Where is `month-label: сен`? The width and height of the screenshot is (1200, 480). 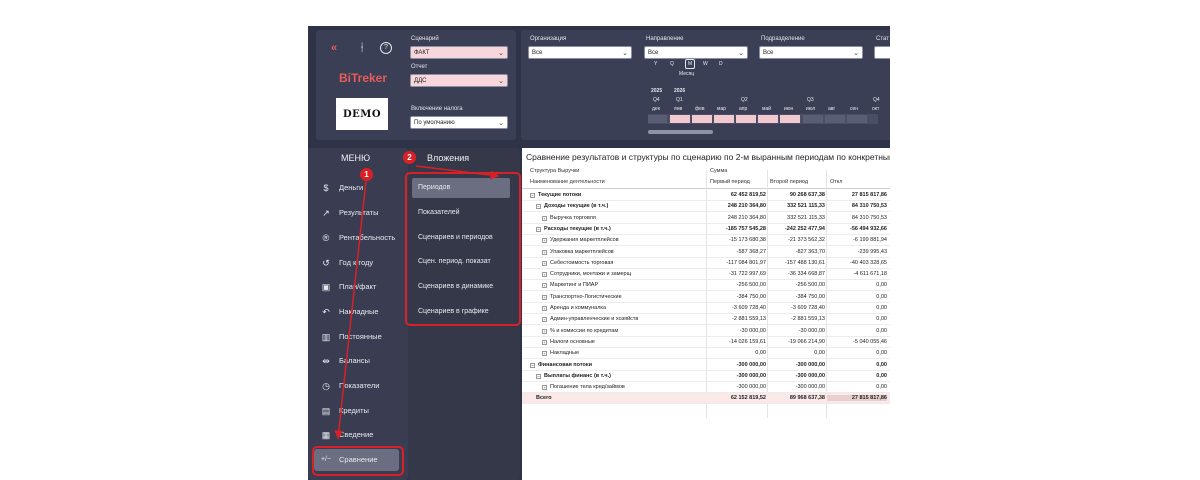
month-label: сен is located at coordinates (854, 109).